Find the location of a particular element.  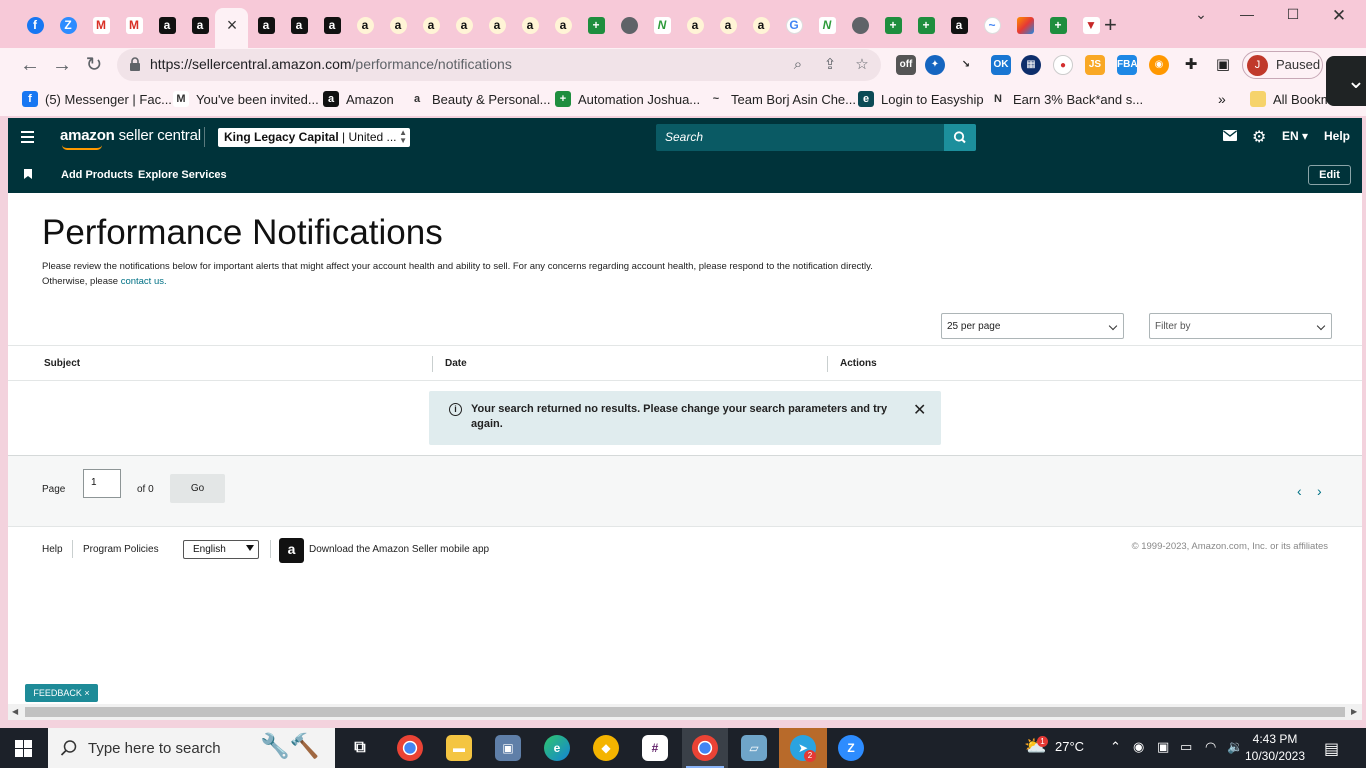

reload-button: ↻ is located at coordinates (94, 65).